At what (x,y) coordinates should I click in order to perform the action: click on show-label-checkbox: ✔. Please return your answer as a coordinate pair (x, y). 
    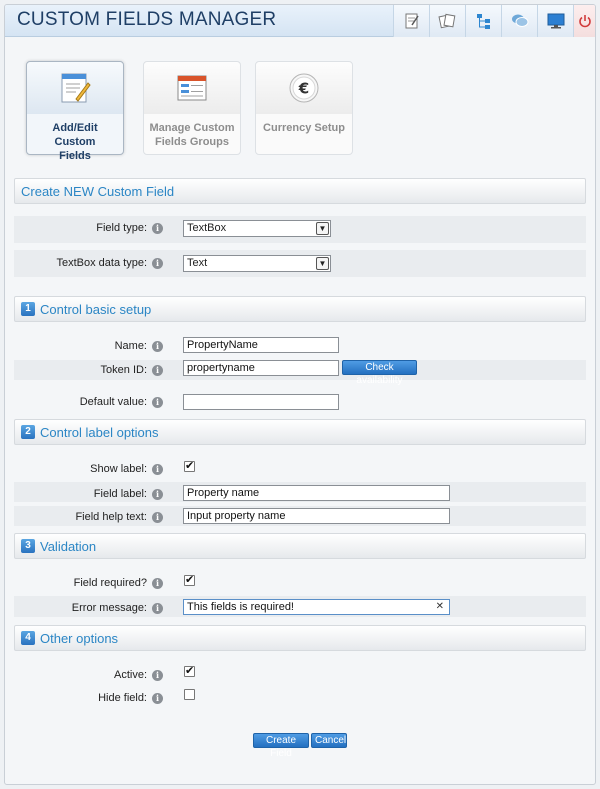
    Looking at the image, I should click on (189, 466).